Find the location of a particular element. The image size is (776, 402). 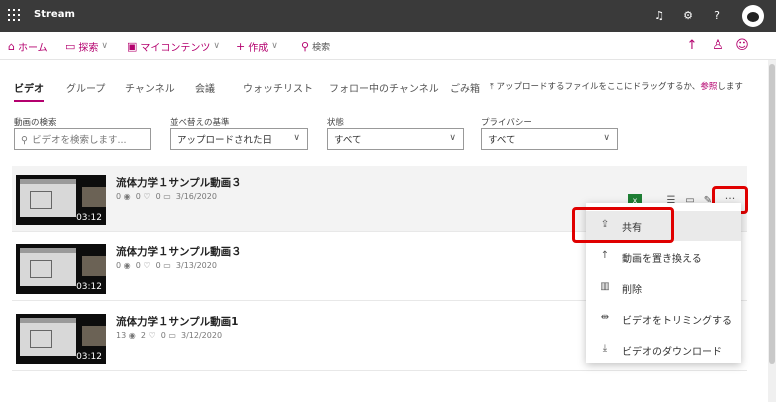

sort-value: アップロードされた日 is located at coordinates (225, 140).